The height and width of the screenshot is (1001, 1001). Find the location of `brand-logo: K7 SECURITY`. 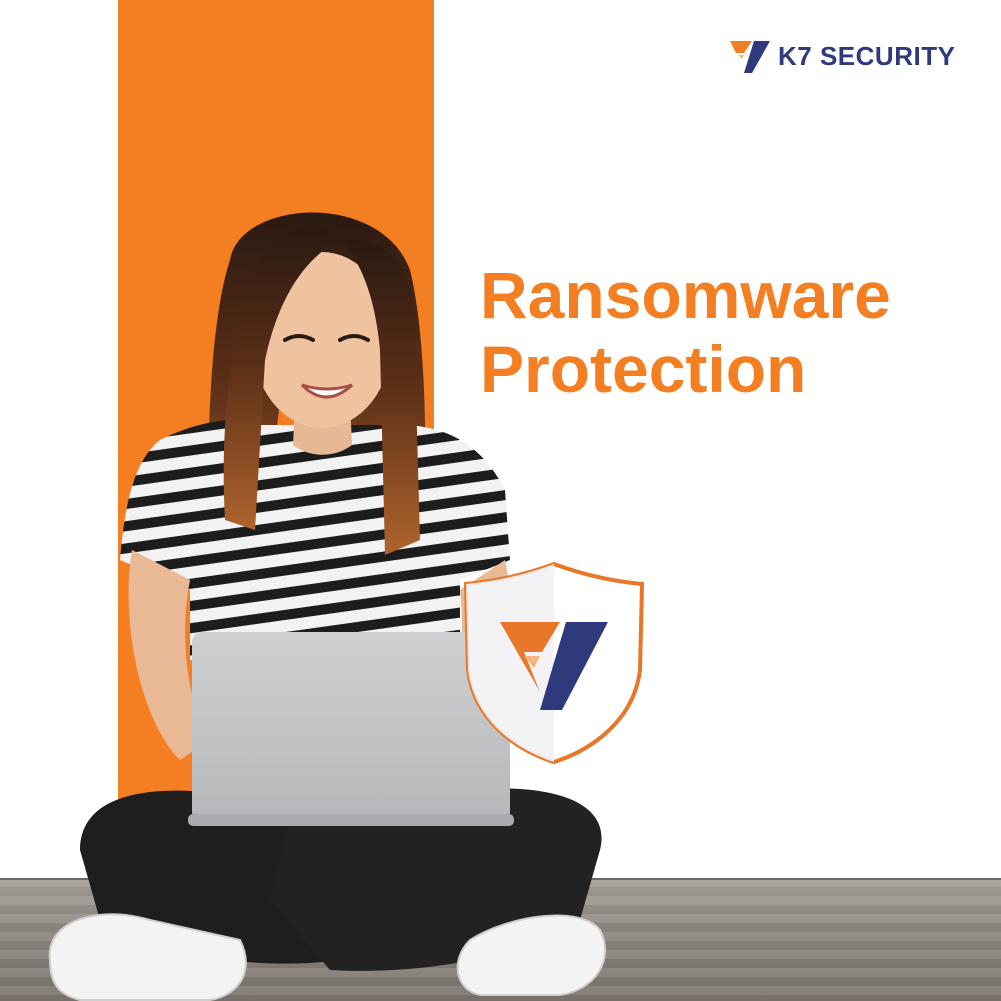

brand-logo: K7 SECURITY is located at coordinates (842, 56).